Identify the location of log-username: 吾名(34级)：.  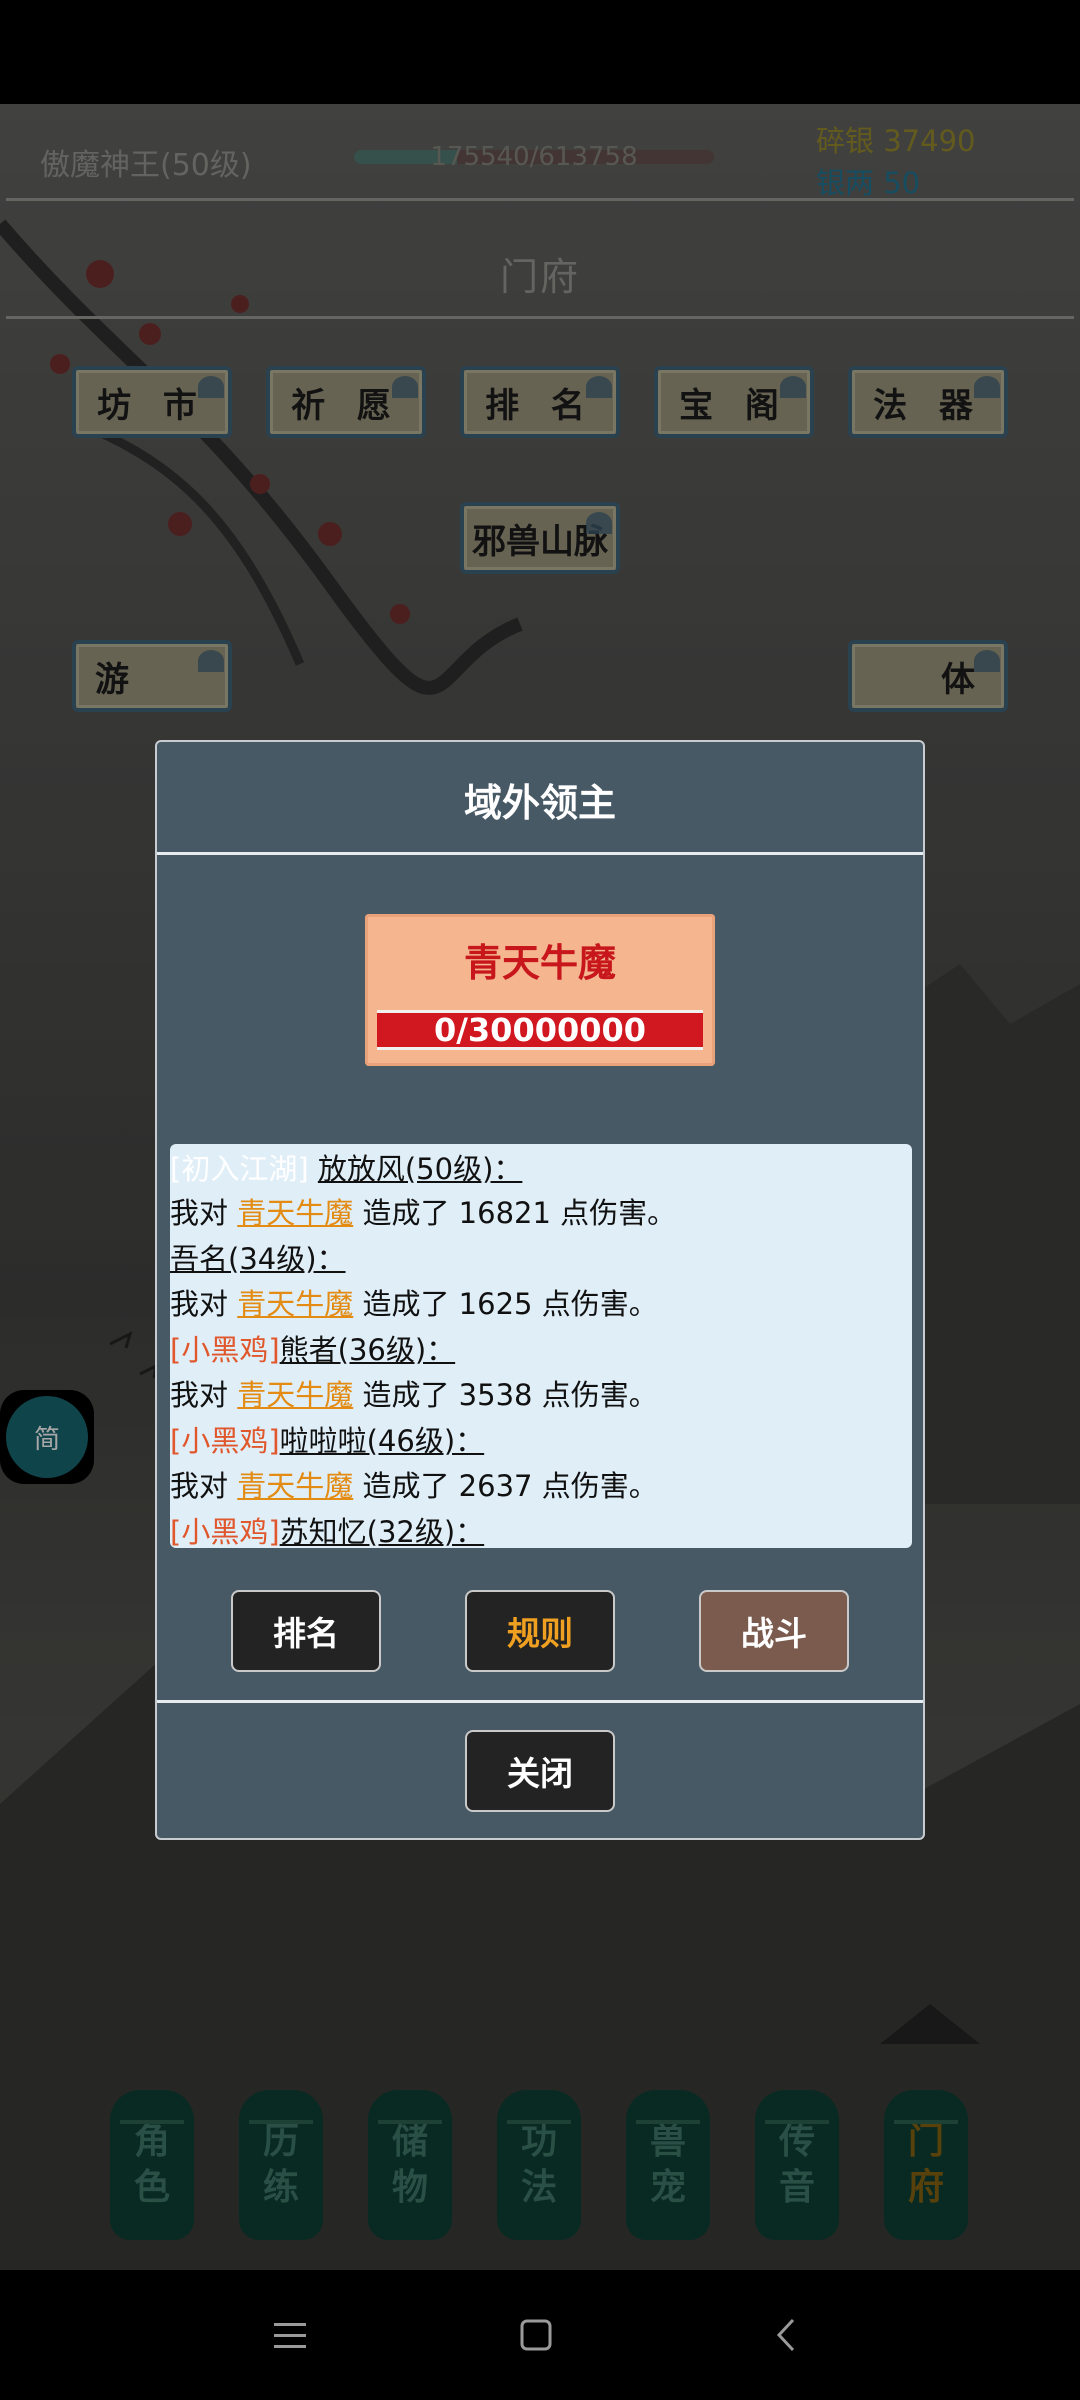
(258, 1259).